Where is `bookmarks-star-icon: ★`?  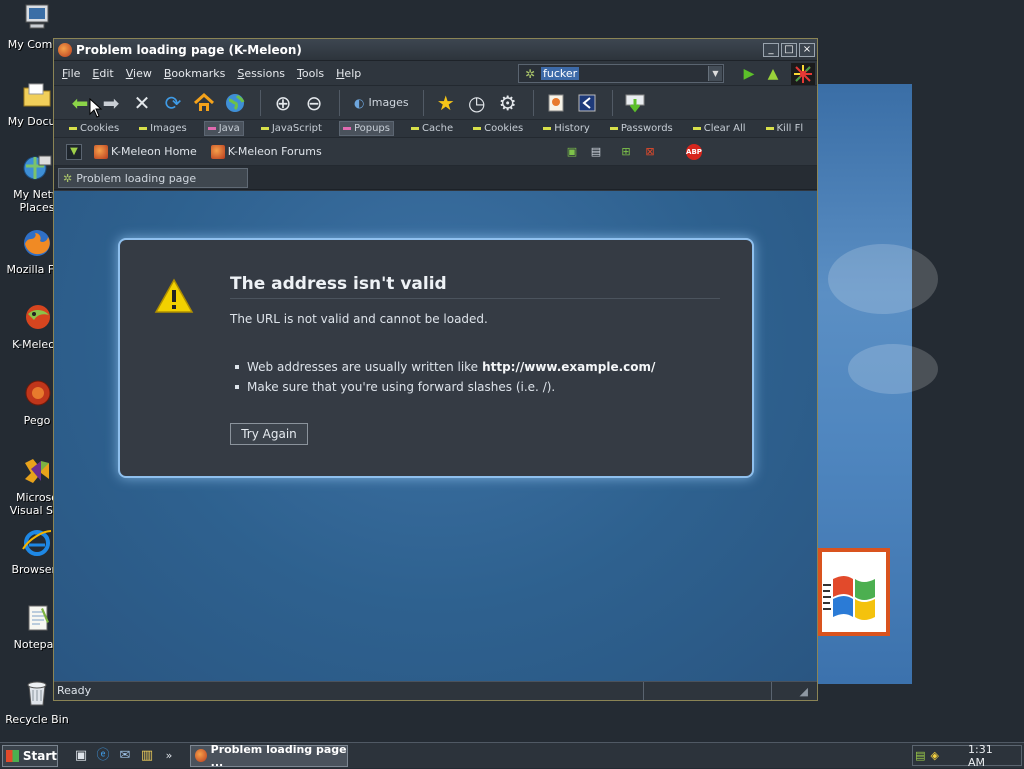
bookmarks-star-icon: ★ is located at coordinates (446, 103).